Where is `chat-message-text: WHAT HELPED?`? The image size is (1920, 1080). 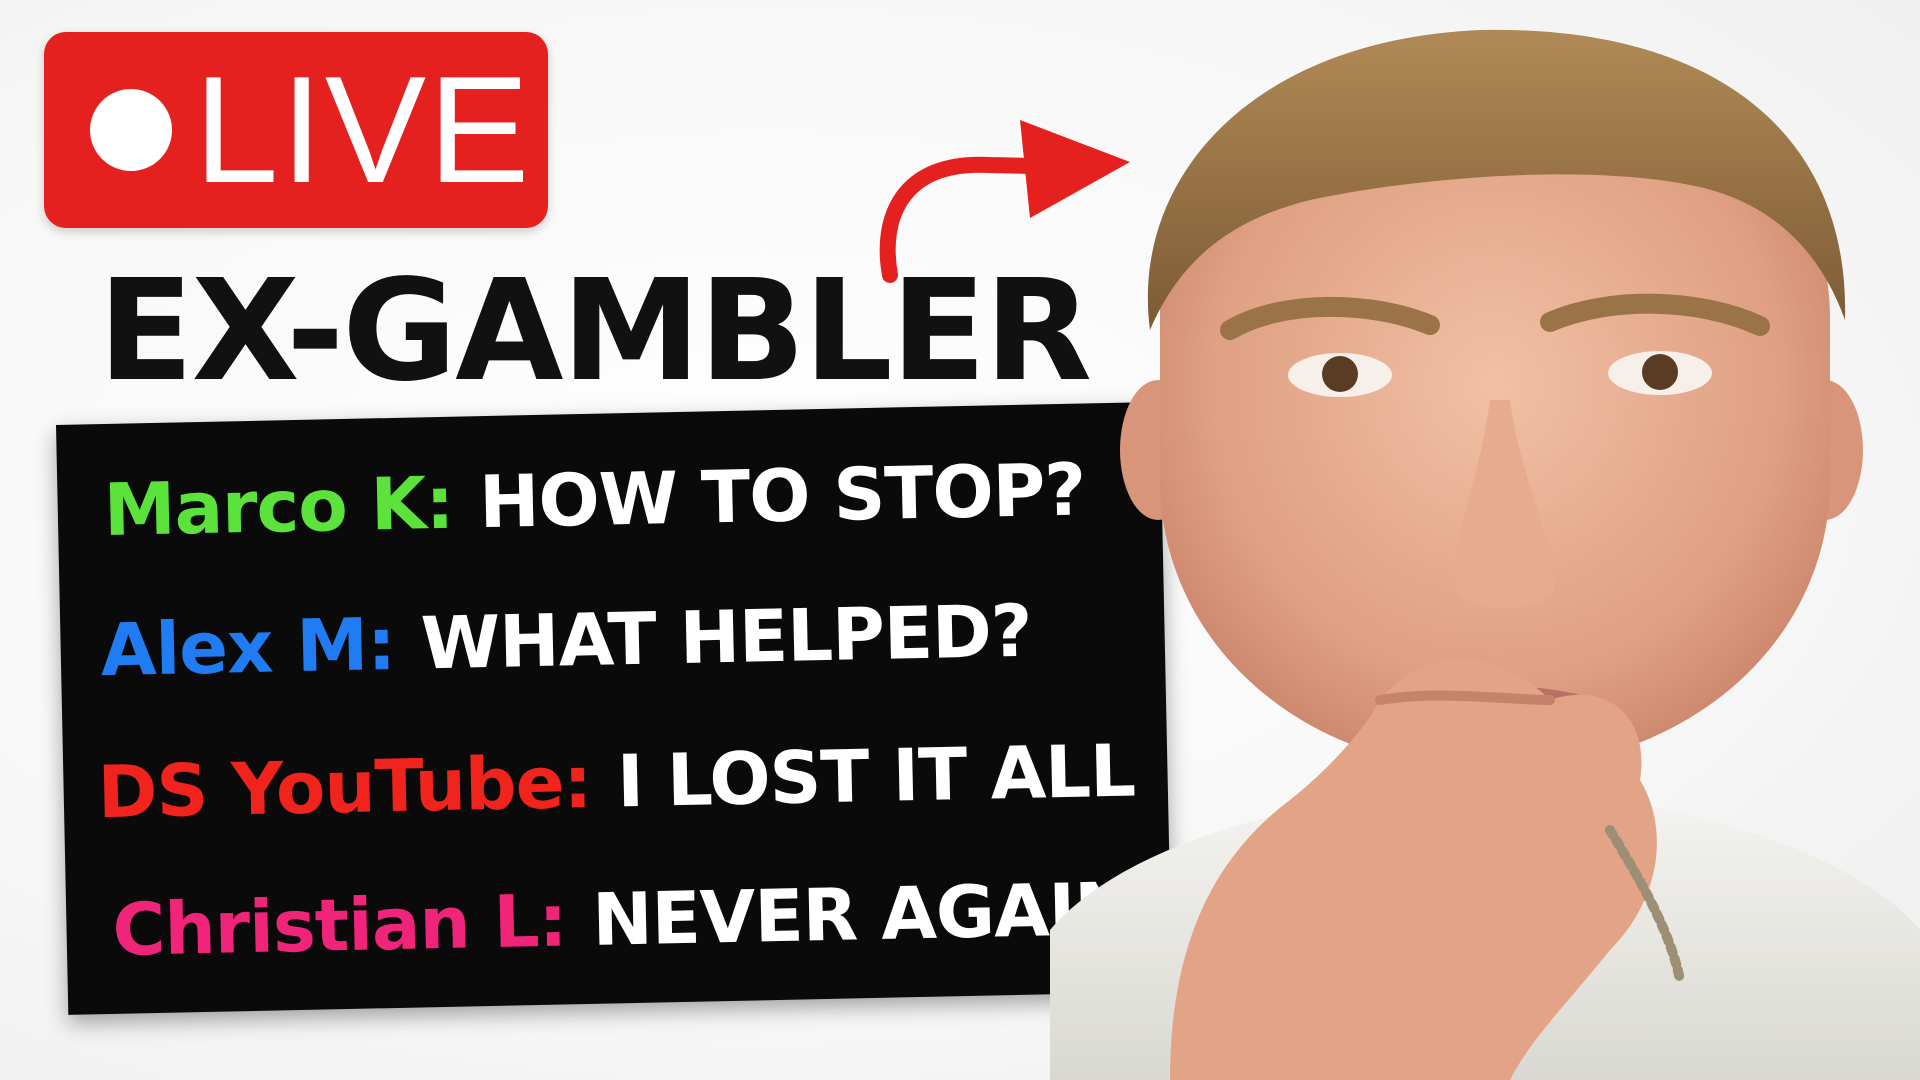 chat-message-text: WHAT HELPED? is located at coordinates (726, 637).